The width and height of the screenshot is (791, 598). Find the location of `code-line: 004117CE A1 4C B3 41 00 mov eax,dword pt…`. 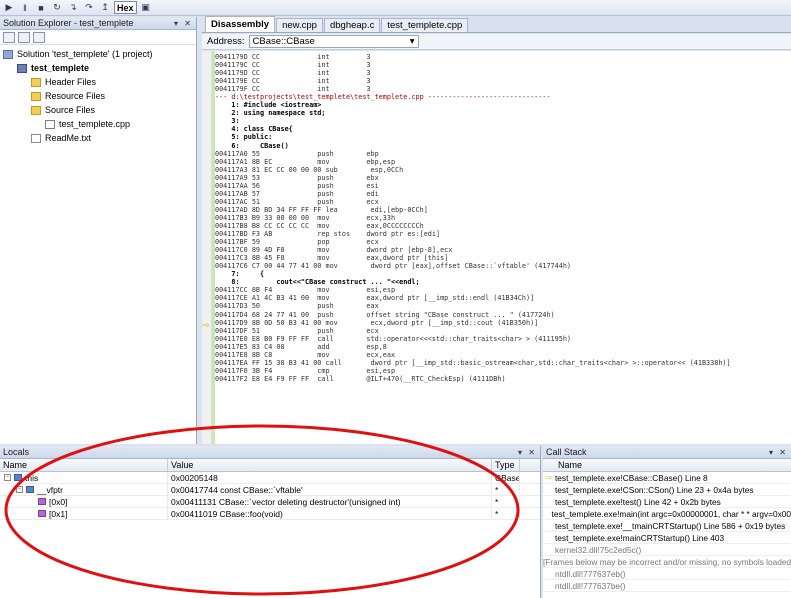

code-line: 004117CE A1 4C B3 41 00 mov eax,dword pt… is located at coordinates (375, 298).